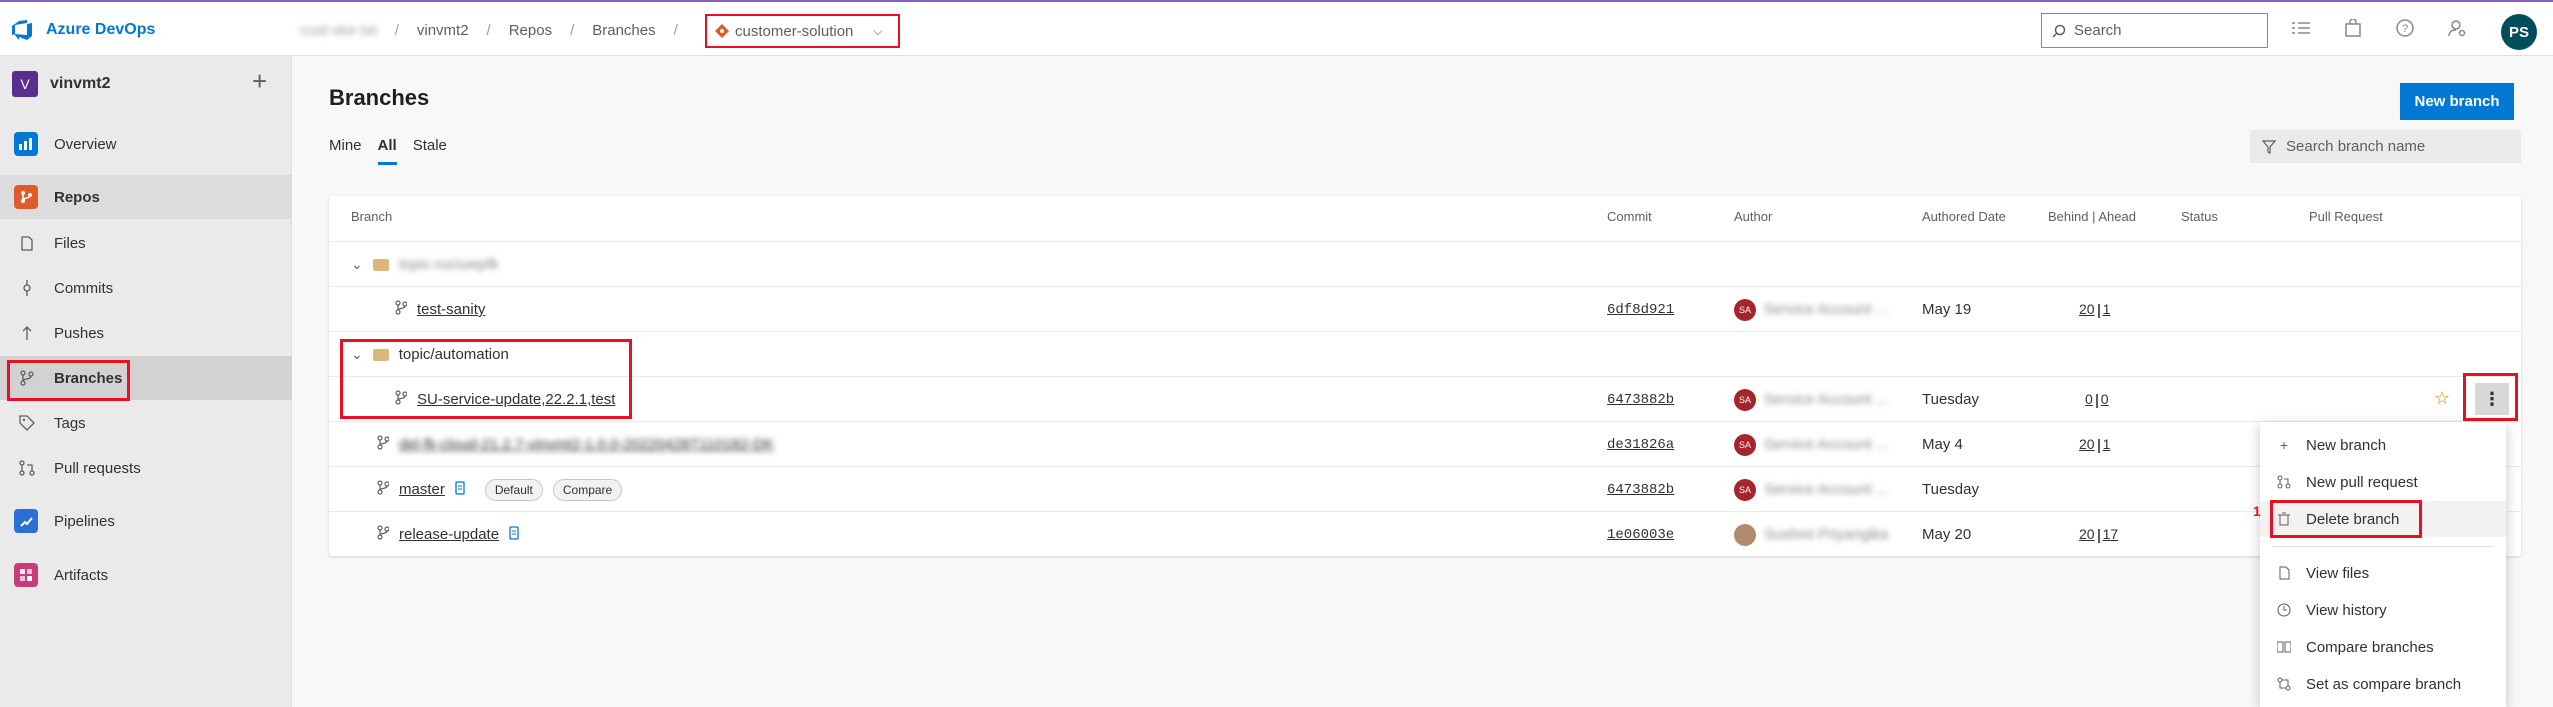 The image size is (2553, 707). I want to click on new-project-plus-icon: +, so click(259, 81).